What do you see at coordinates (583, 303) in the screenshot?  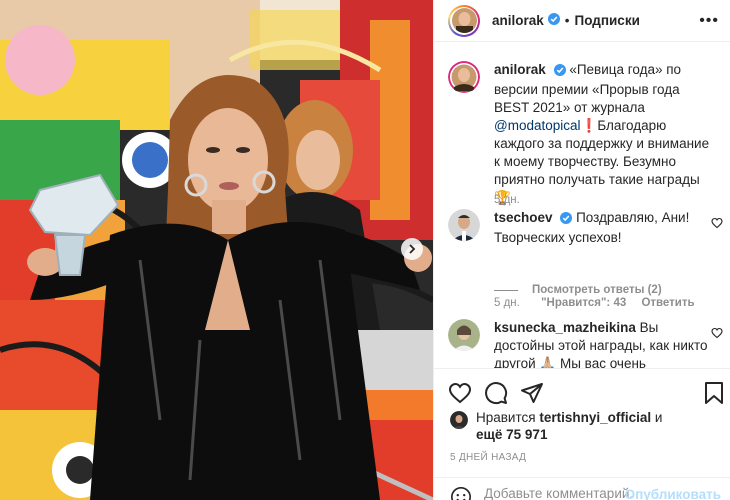 I see `comment-likes: "Нравится": 43` at bounding box center [583, 303].